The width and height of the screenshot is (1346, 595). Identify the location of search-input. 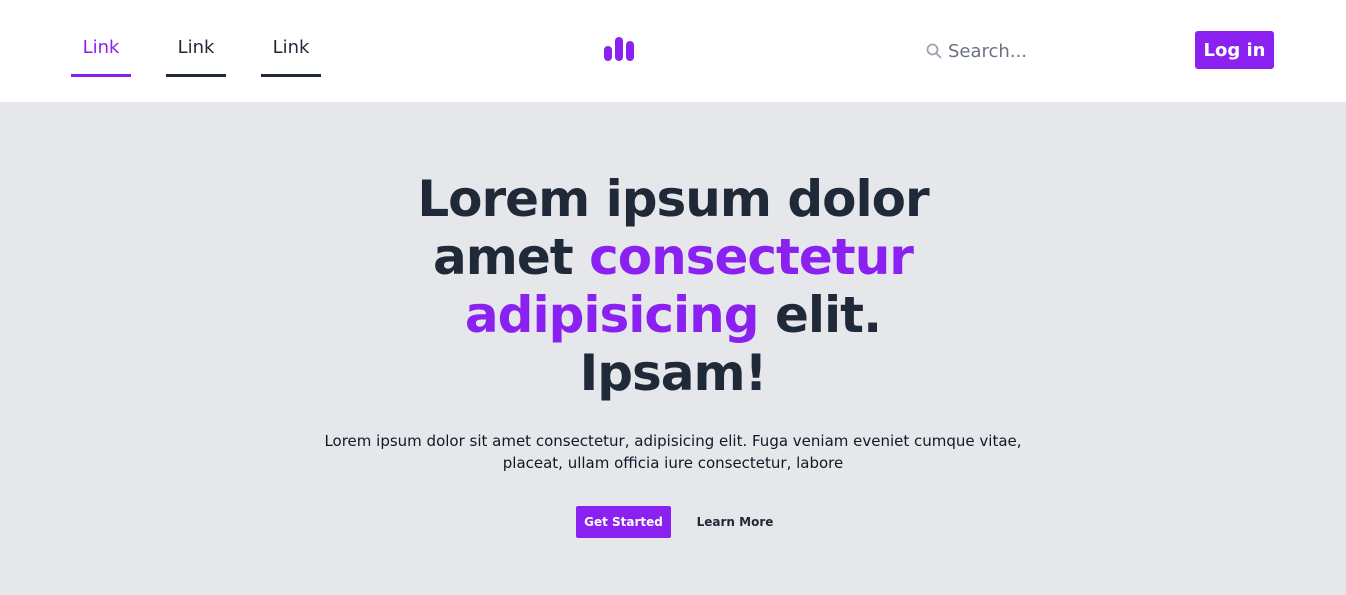
(1033, 51).